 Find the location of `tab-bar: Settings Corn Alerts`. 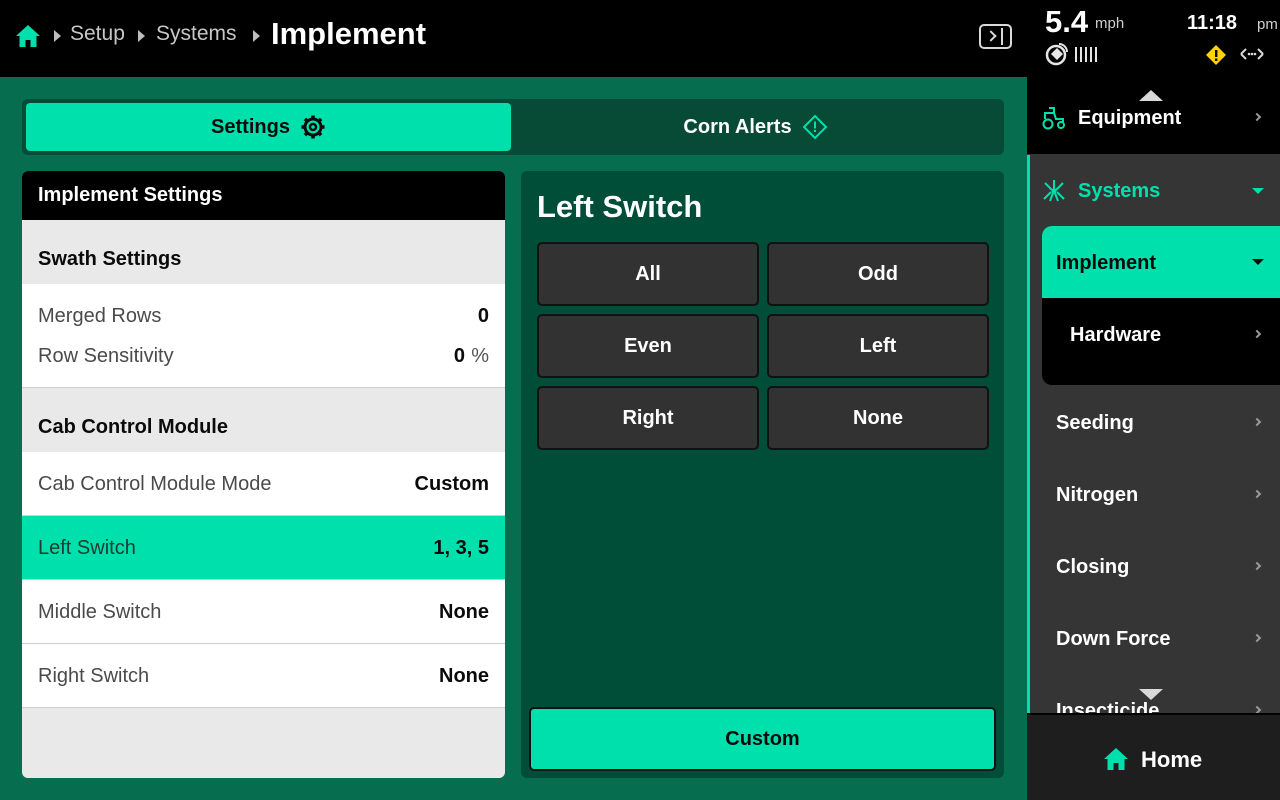

tab-bar: Settings Corn Alerts is located at coordinates (513, 127).